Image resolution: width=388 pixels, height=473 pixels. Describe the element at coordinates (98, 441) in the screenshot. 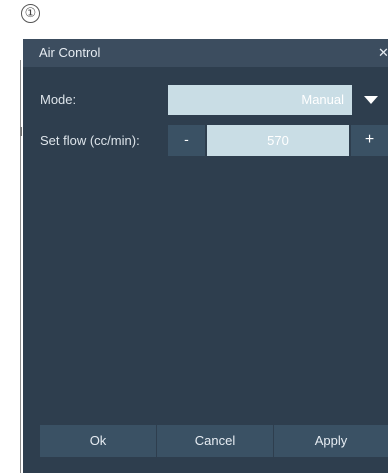

I see `ok-button: Ok` at that location.